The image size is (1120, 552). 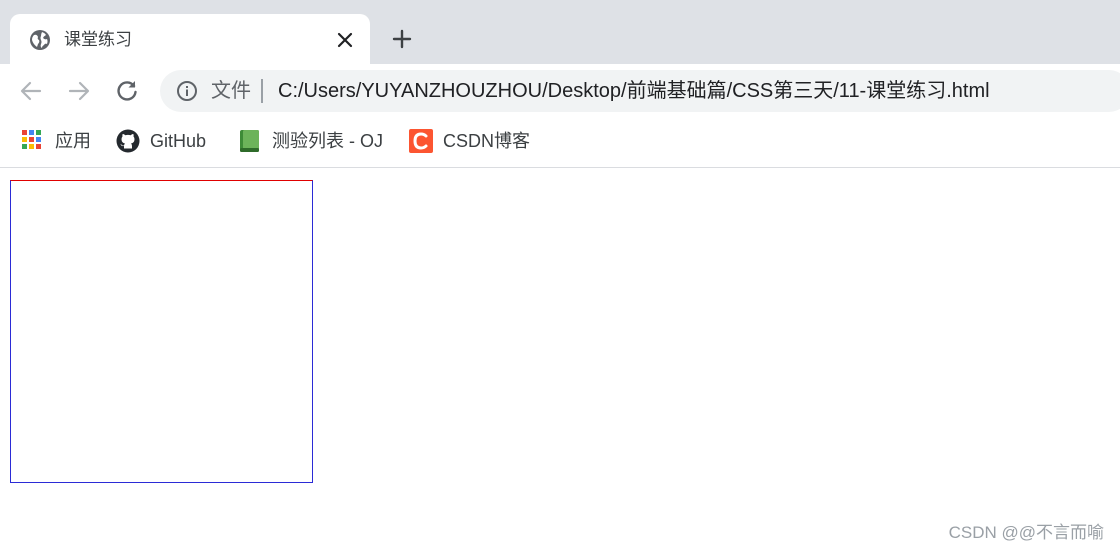 I want to click on plus-icon, so click(x=402, y=39).